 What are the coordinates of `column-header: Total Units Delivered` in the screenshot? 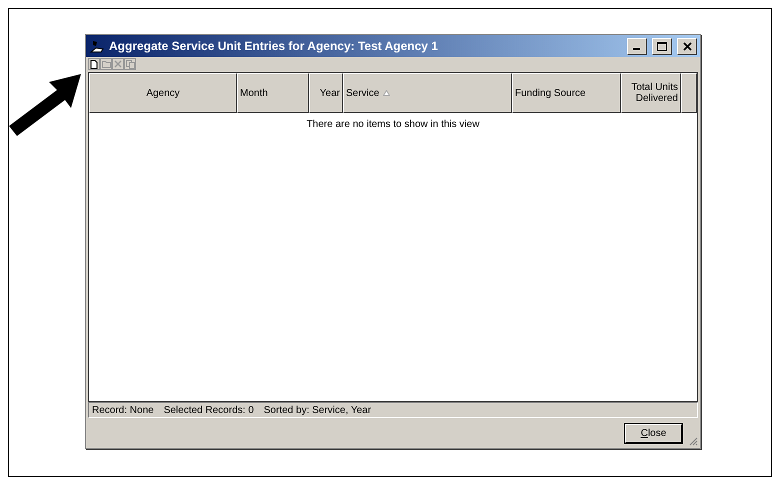 It's located at (651, 93).